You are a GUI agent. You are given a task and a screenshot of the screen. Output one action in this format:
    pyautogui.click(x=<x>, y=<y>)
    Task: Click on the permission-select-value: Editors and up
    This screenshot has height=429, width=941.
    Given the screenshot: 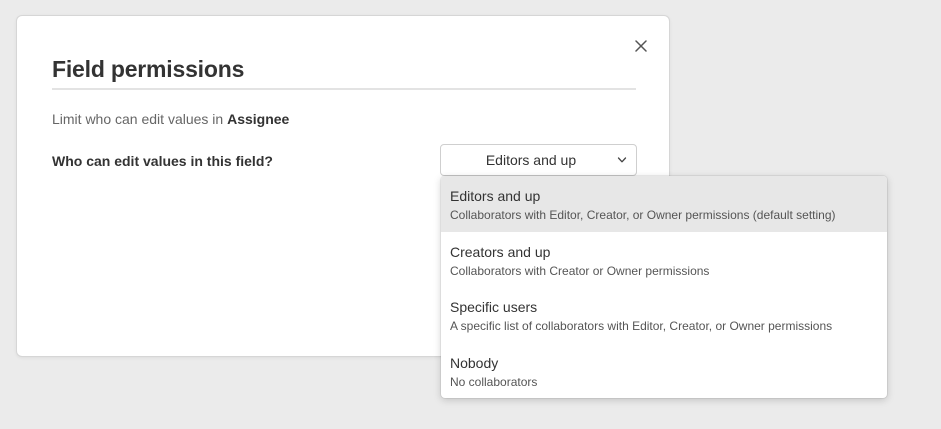 What is the action you would take?
    pyautogui.click(x=531, y=160)
    